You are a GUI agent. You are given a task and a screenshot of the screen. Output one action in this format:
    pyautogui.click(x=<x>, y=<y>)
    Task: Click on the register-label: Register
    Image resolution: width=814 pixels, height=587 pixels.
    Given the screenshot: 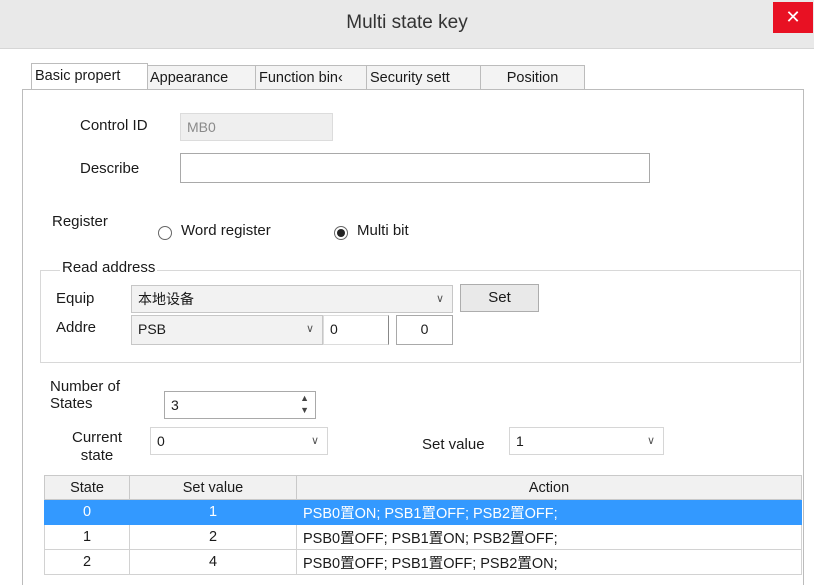 What is the action you would take?
    pyautogui.click(x=80, y=221)
    